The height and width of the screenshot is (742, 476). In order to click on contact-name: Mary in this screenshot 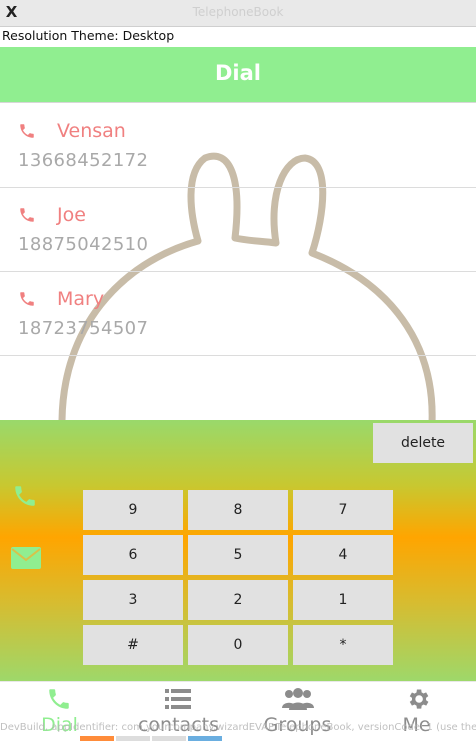, I will do `click(81, 299)`.